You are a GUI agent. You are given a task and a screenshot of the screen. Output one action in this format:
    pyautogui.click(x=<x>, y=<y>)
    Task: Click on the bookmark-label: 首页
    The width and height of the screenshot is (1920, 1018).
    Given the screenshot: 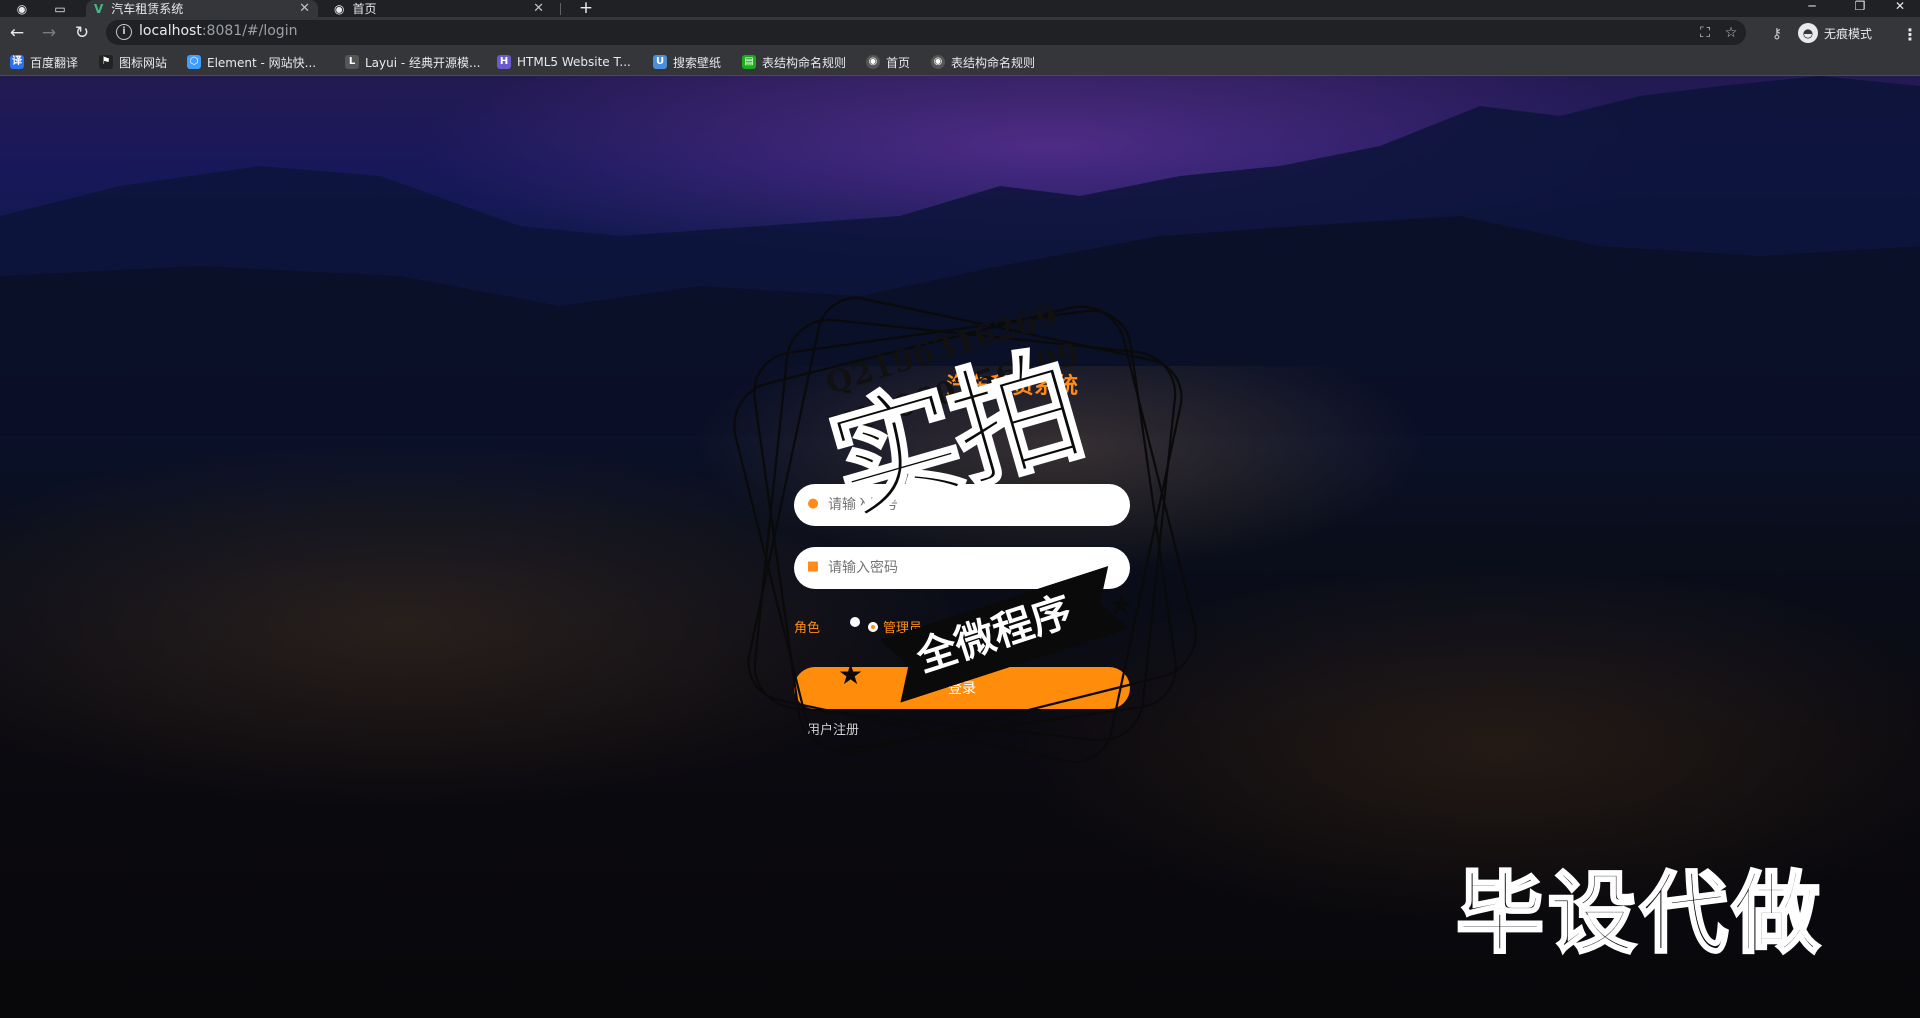 What is the action you would take?
    pyautogui.click(x=898, y=62)
    